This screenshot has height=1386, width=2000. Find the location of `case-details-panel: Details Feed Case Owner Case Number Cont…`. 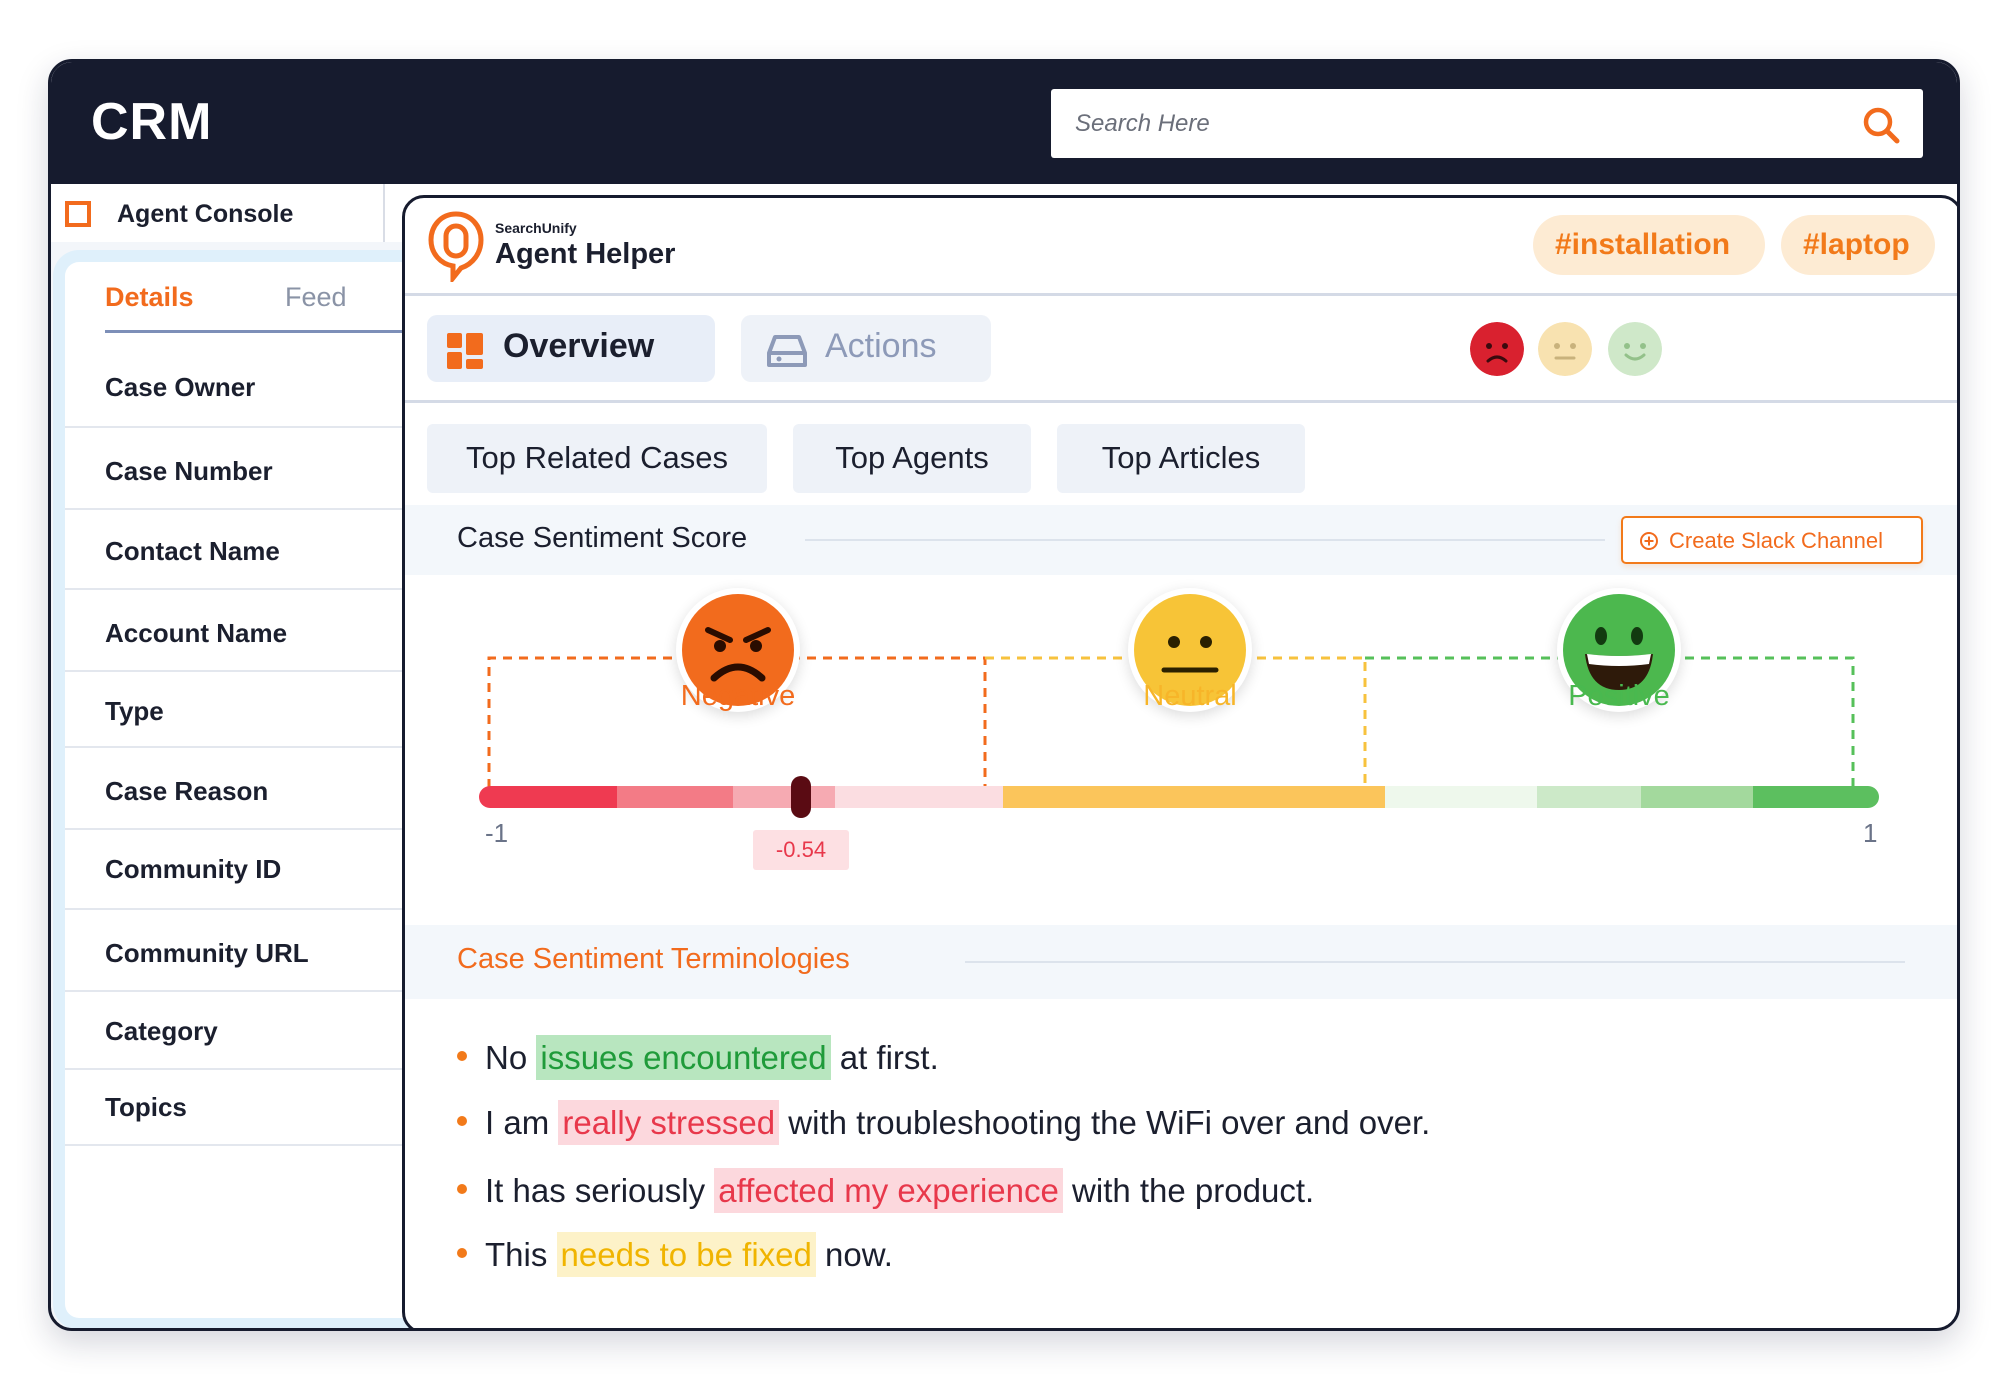

case-details-panel: Details Feed Case Owner Case Number Cont… is located at coordinates (255, 790).